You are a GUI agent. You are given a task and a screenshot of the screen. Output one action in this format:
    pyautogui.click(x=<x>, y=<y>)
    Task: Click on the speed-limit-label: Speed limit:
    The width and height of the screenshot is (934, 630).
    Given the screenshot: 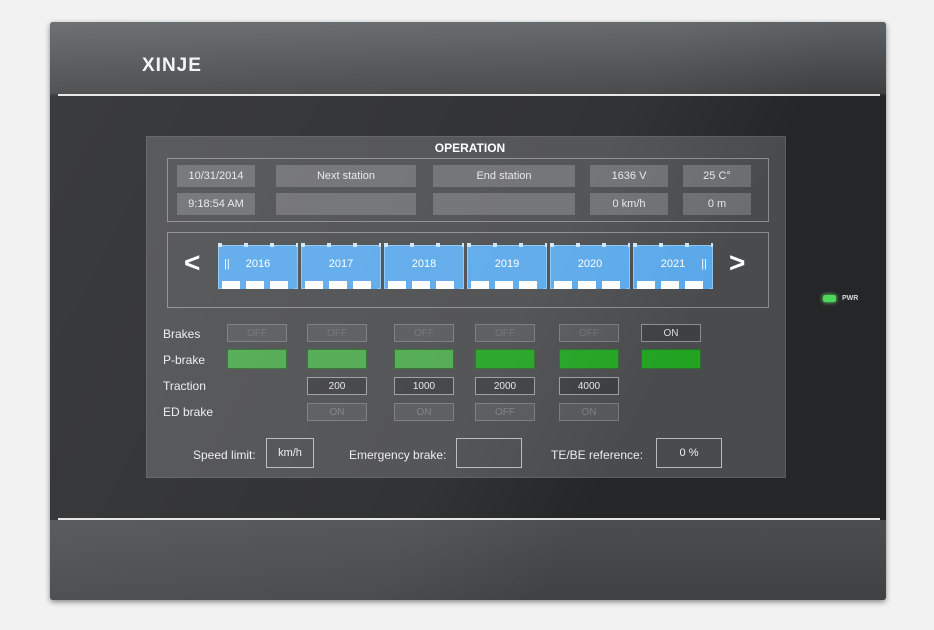 What is the action you would take?
    pyautogui.click(x=224, y=455)
    